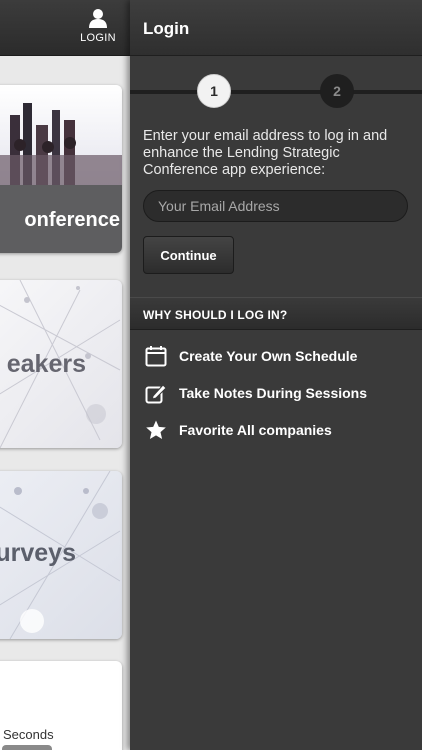  I want to click on edit-note-icon, so click(156, 393).